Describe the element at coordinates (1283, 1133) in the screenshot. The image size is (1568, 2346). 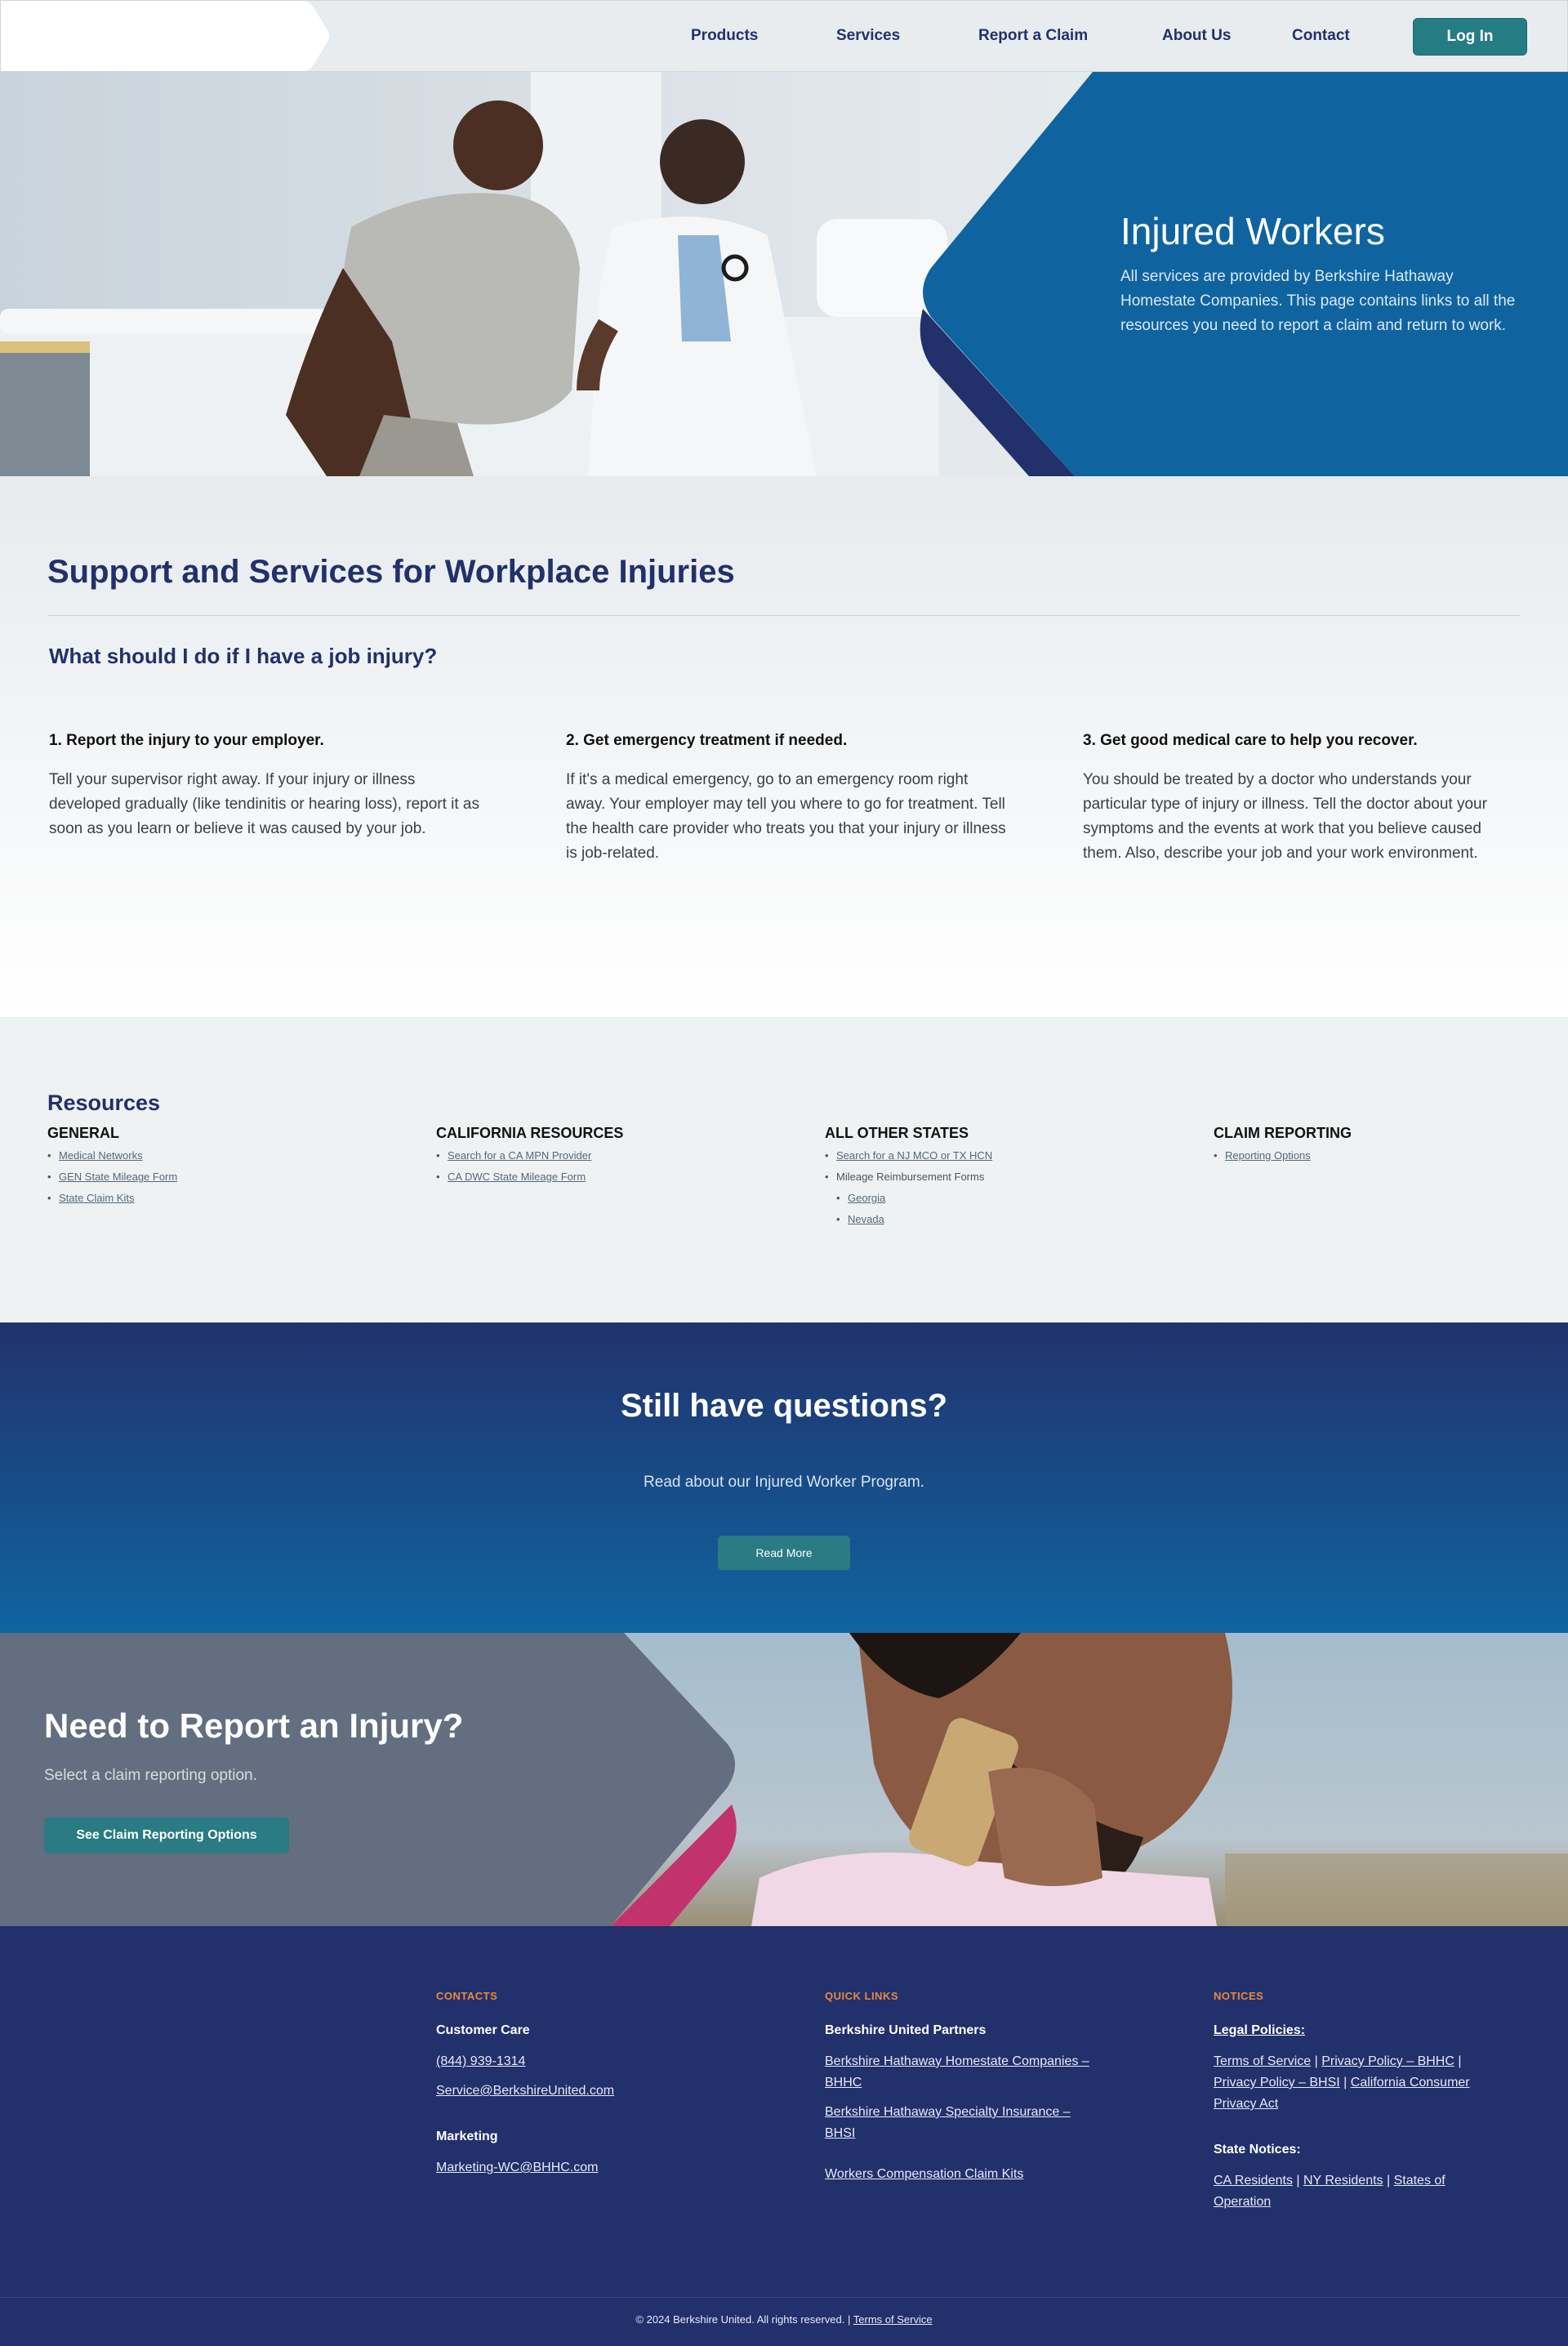
I see `resources-heading: CLAIM REPORTING` at that location.